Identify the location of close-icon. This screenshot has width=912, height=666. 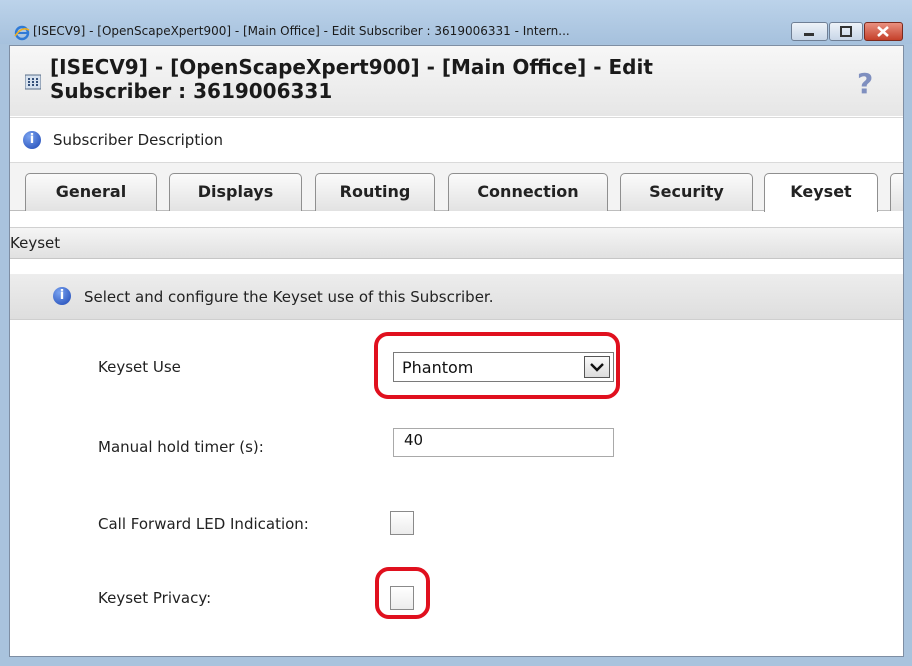
(883, 31).